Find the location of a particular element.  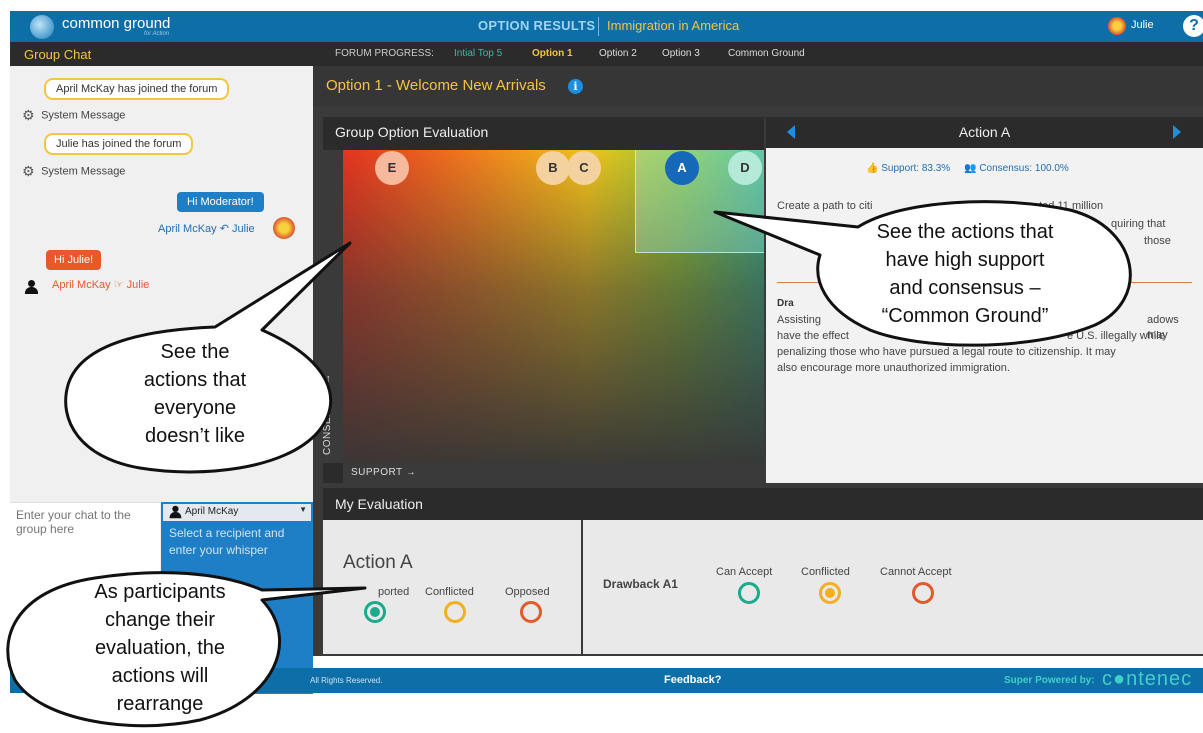

chevron-down-icon: ▼ is located at coordinates (303, 509).